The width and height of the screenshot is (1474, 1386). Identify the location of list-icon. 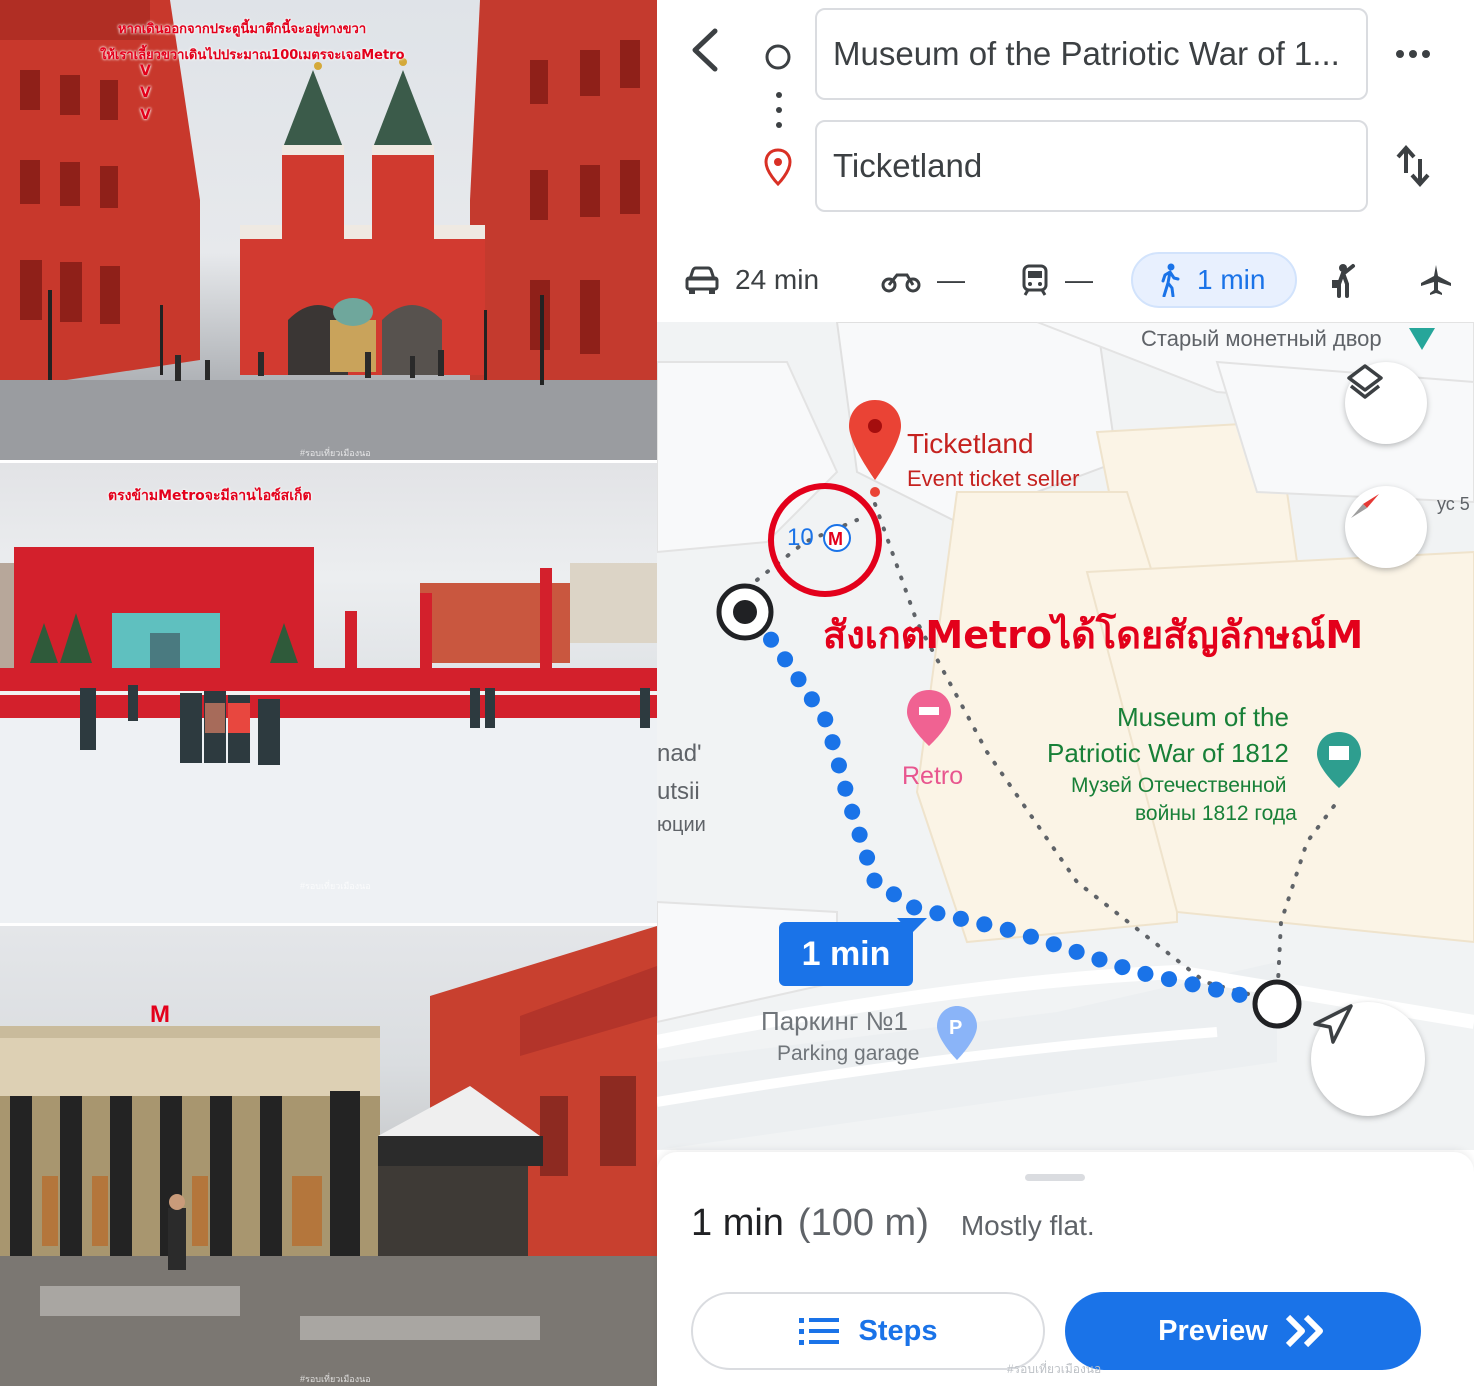
(818, 1331).